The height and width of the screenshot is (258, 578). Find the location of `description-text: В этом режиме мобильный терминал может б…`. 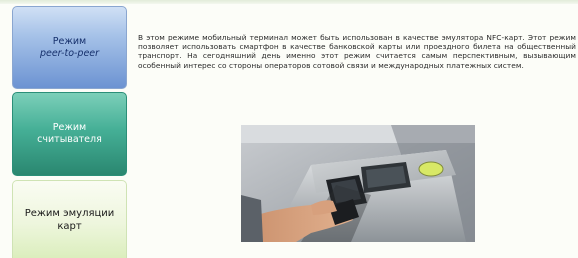

description-text: В этом режиме мобильный терминал может б… is located at coordinates (357, 51).